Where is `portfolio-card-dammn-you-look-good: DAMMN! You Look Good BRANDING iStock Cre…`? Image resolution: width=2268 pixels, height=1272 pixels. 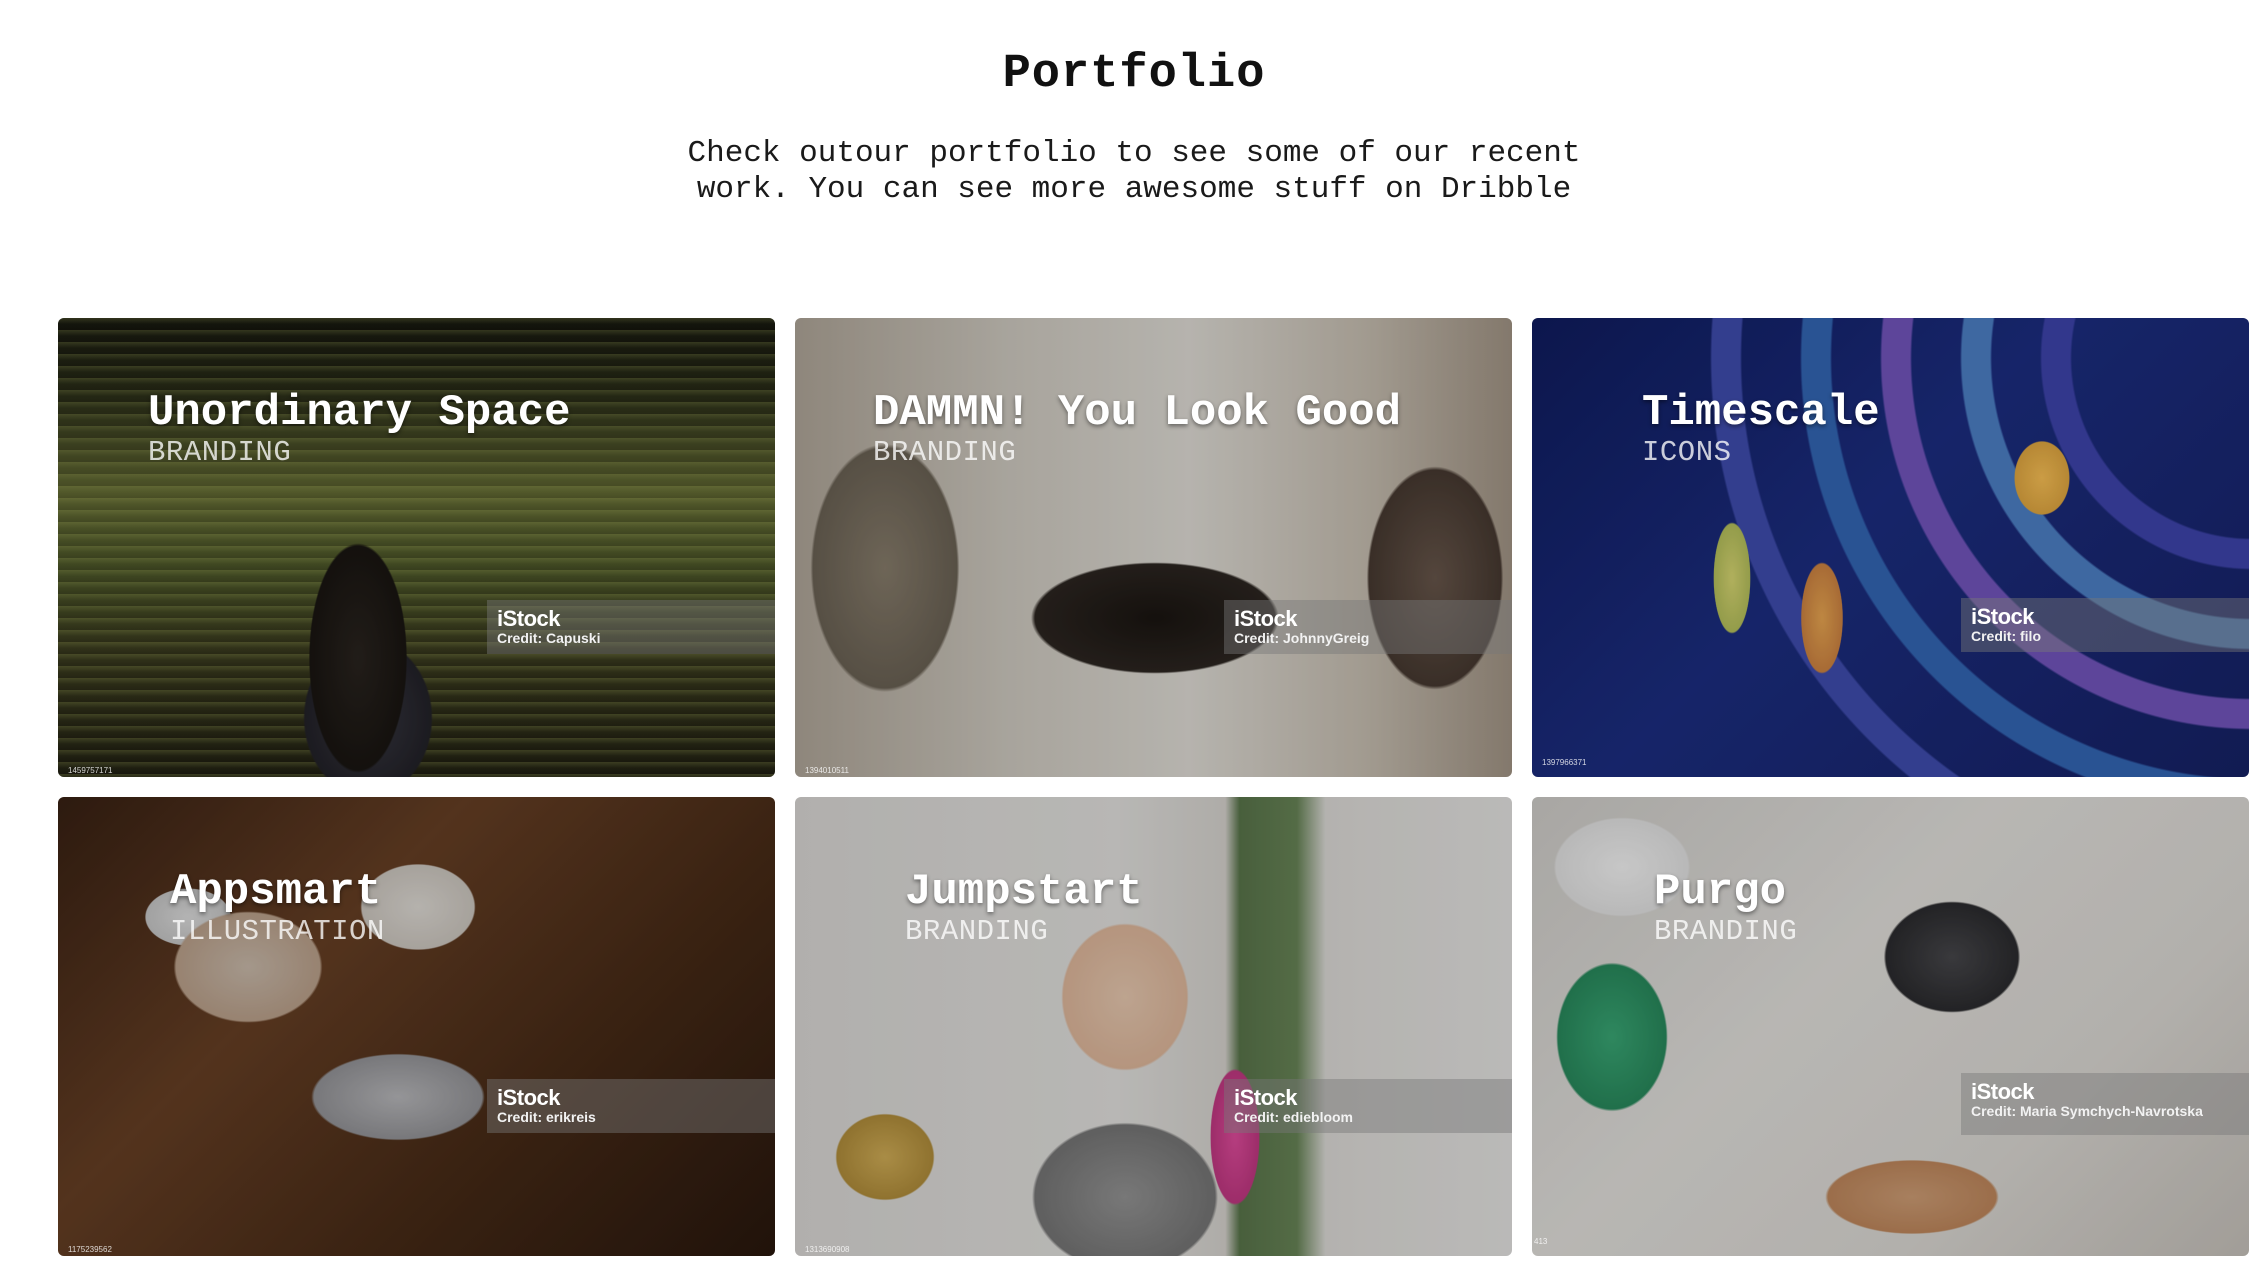
portfolio-card-dammn-you-look-good: DAMMN! You Look Good BRANDING iStock Cre… is located at coordinates (1153, 547).